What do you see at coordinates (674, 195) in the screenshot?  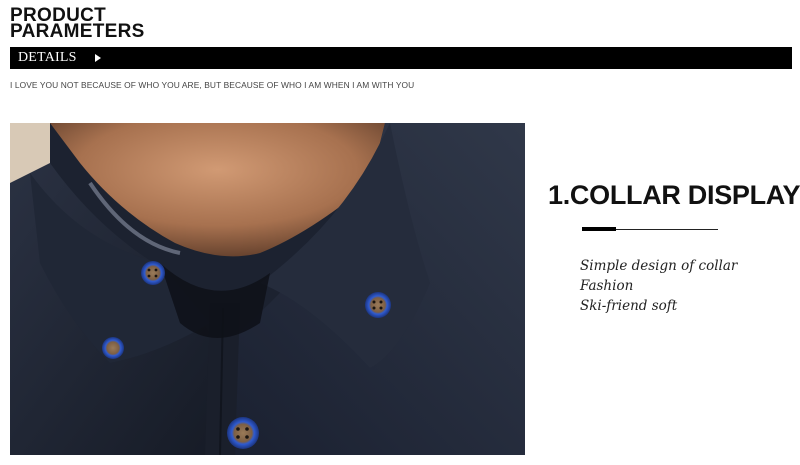 I see `feature-title: 1.COLLAR DISPLAY` at bounding box center [674, 195].